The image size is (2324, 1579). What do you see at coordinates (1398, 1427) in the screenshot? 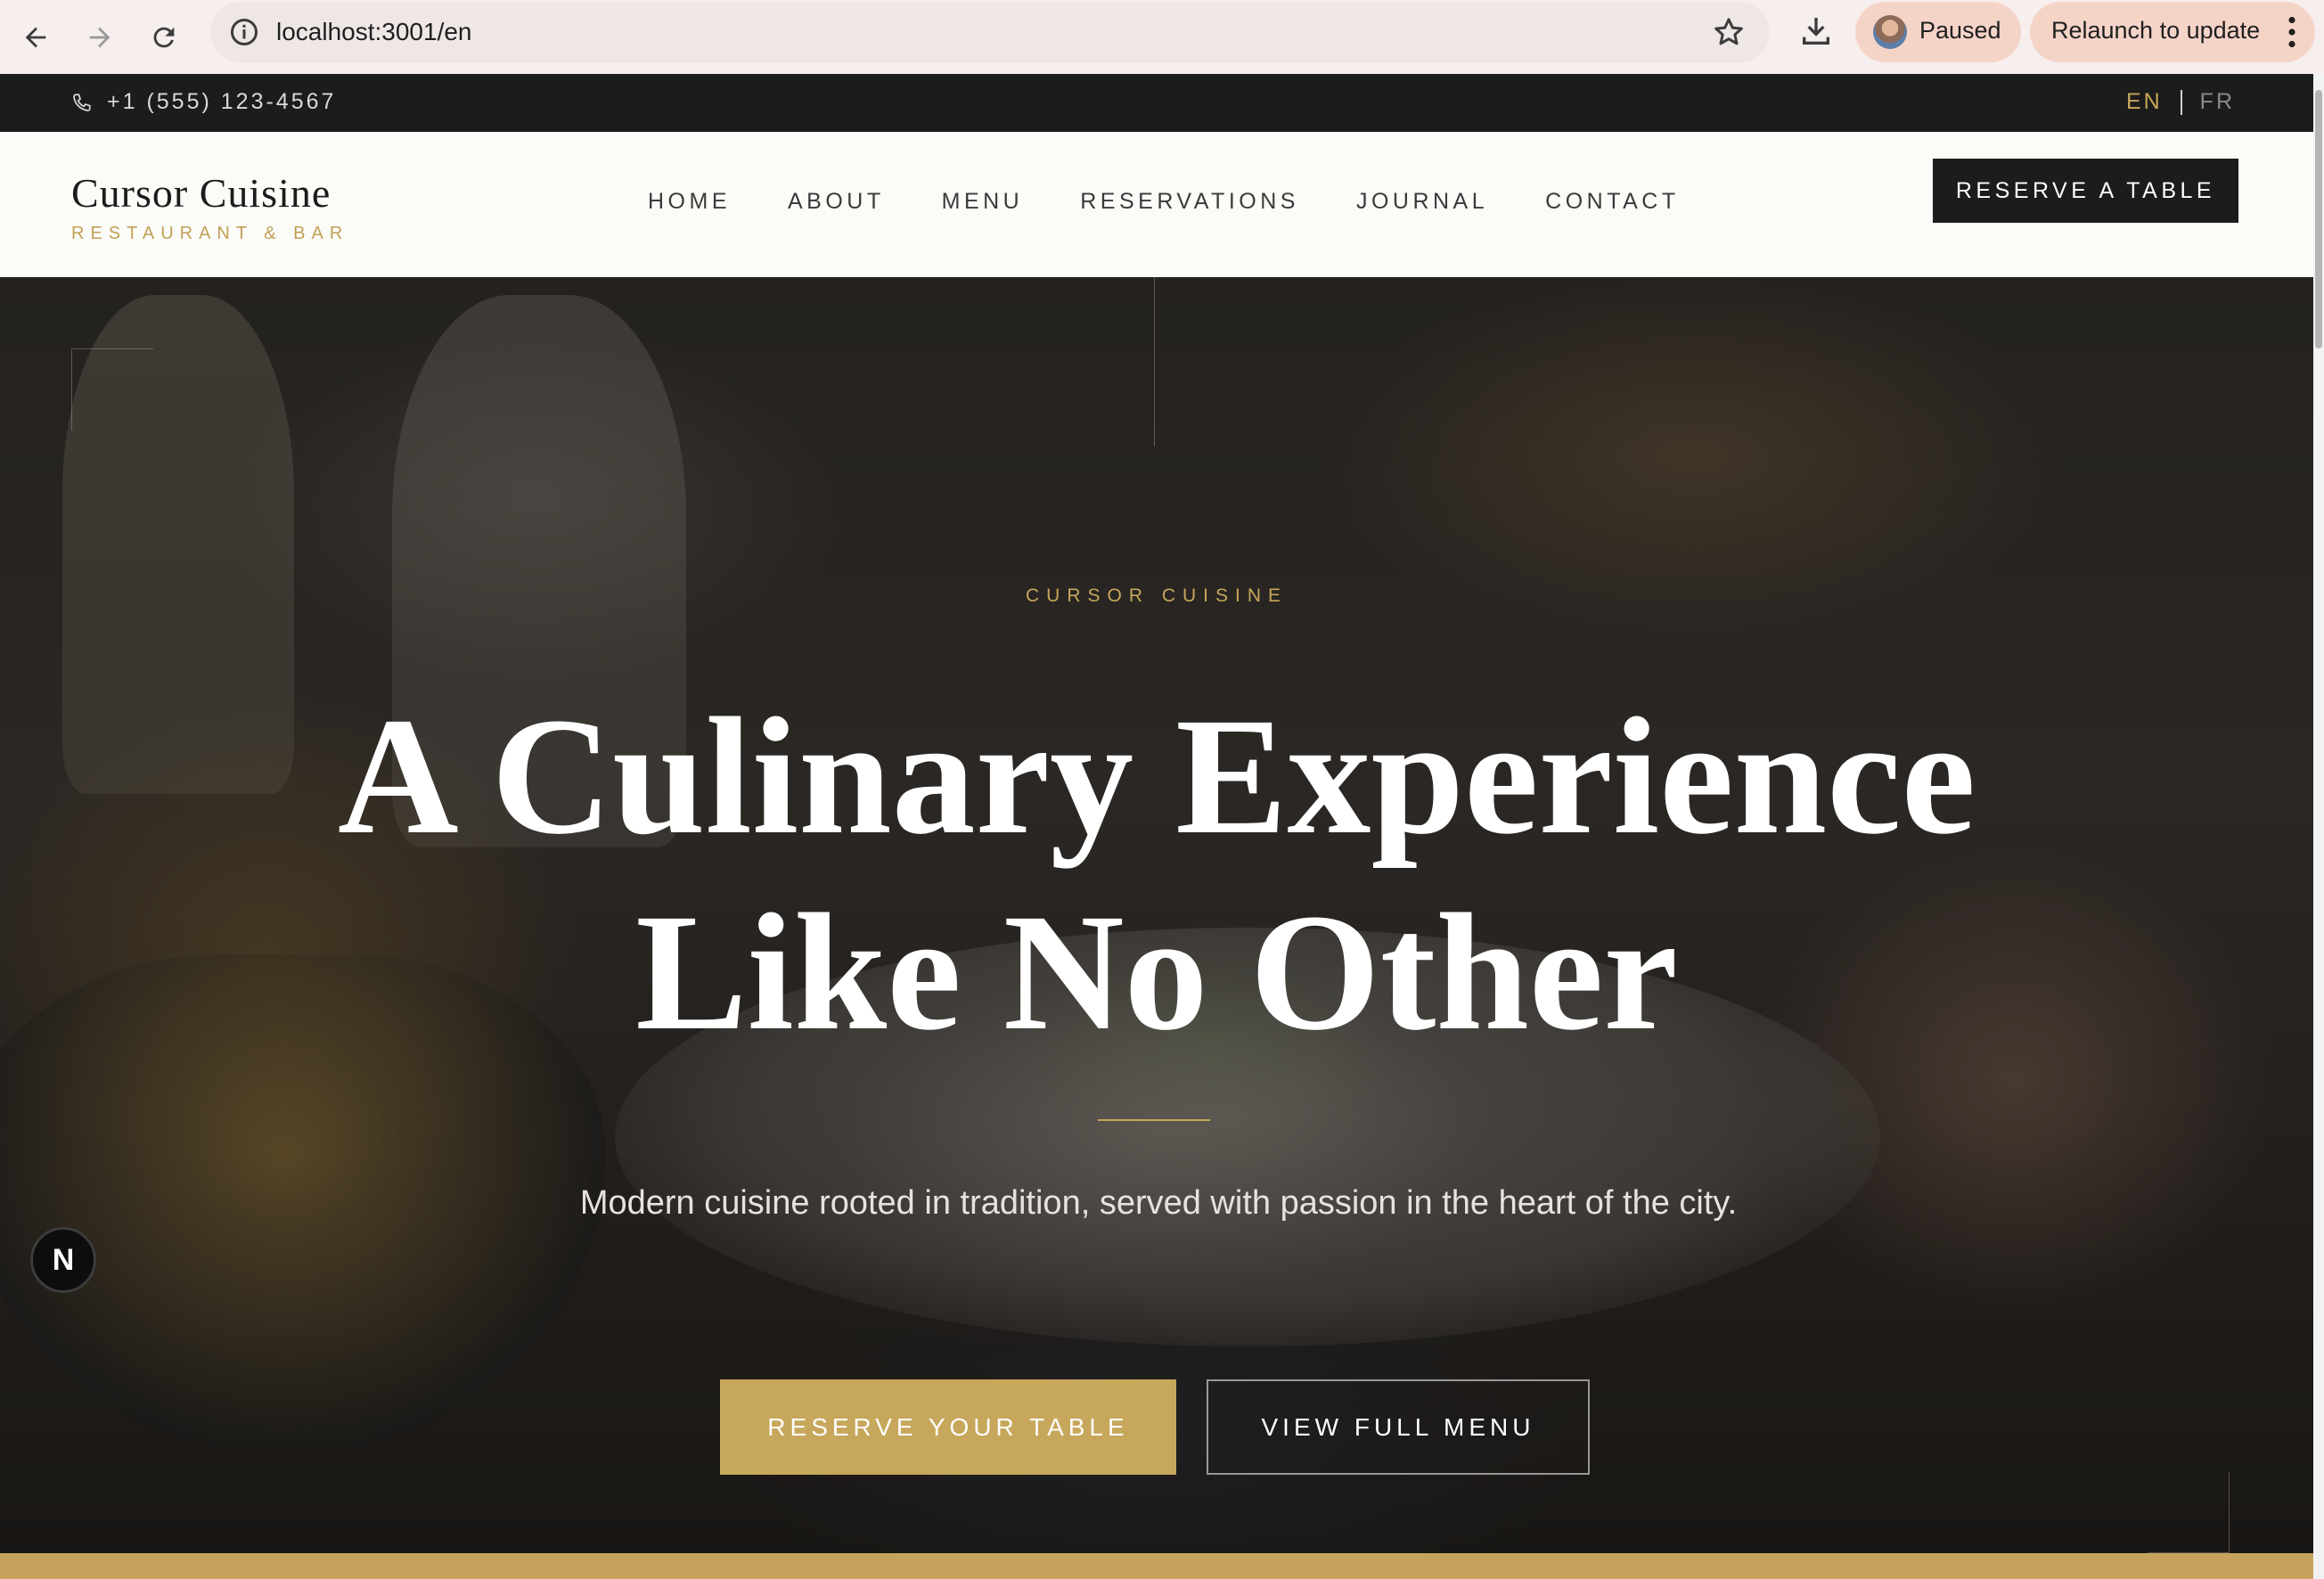
I see `view-full-menu-button: VIEW FULL MENU` at bounding box center [1398, 1427].